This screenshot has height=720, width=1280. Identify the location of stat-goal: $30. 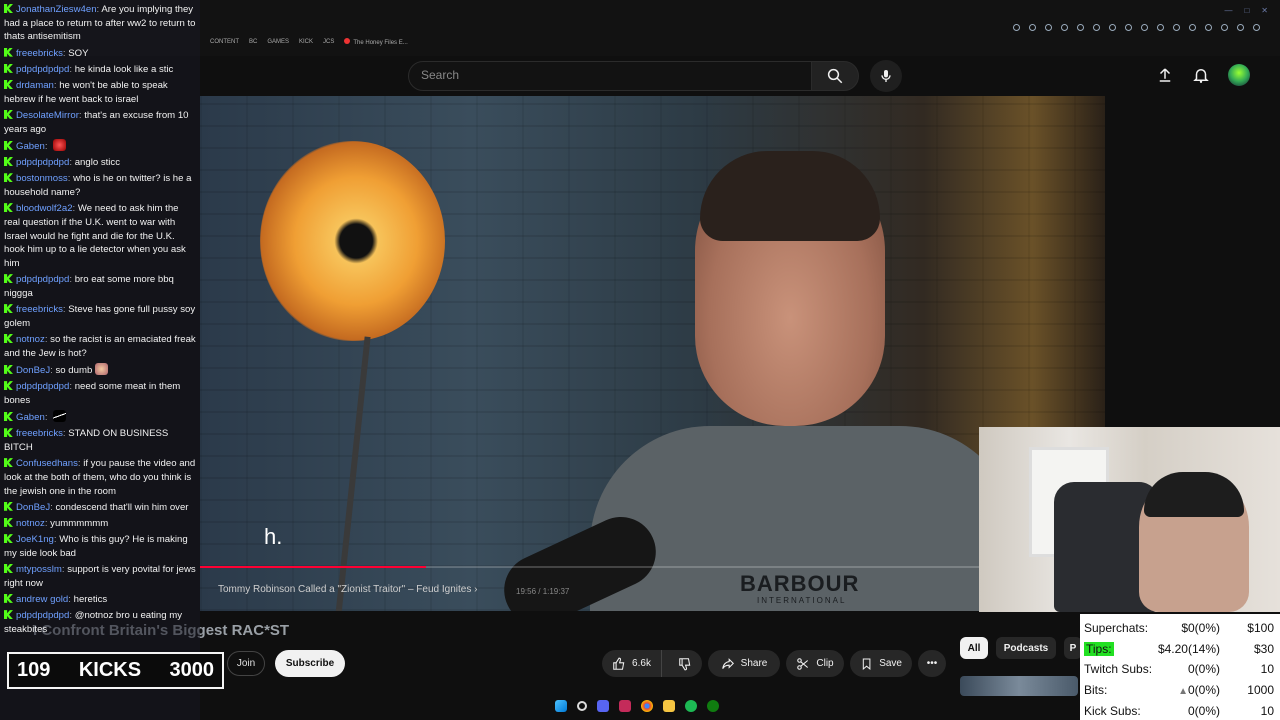
(1263, 648).